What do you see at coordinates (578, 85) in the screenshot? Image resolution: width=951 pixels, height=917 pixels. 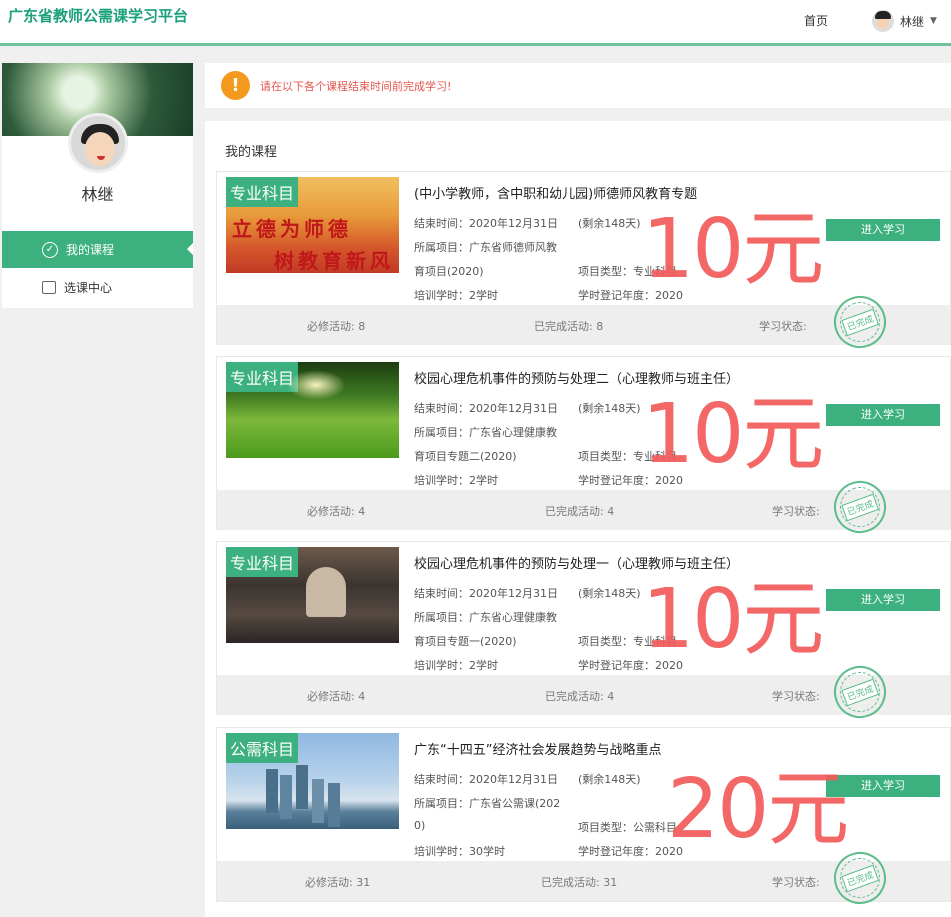 I see `notice-bar: ! 请在以下各个课程结束时间前完成学习!` at bounding box center [578, 85].